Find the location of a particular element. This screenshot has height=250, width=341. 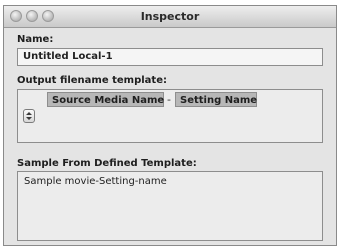

token-setting-name: Setting Name is located at coordinates (216, 99).